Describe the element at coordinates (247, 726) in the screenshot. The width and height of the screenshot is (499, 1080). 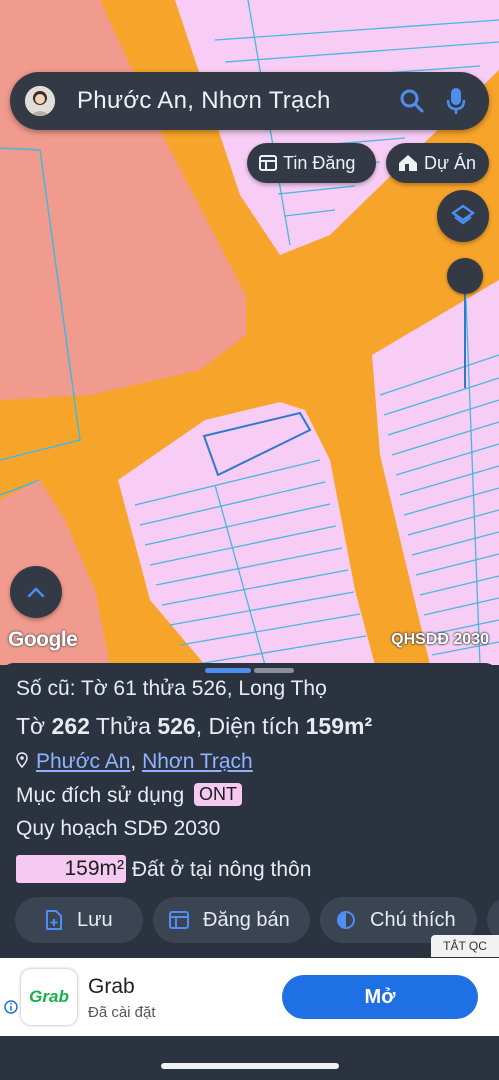
I see `area-prefix: , Diện tích` at that location.